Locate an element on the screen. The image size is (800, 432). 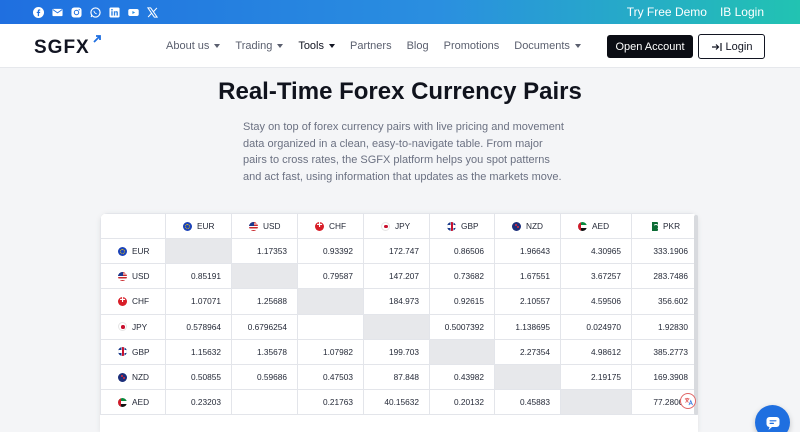
whatsapp-icon is located at coordinates (95, 12).